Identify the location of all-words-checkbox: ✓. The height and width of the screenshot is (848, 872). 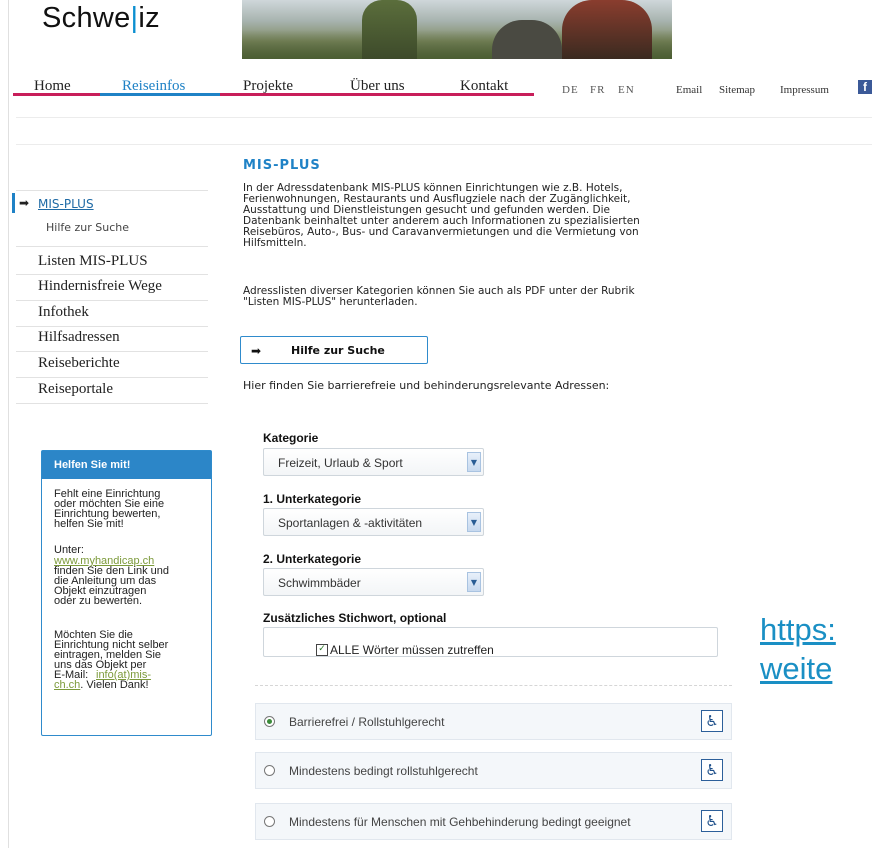
(322, 650).